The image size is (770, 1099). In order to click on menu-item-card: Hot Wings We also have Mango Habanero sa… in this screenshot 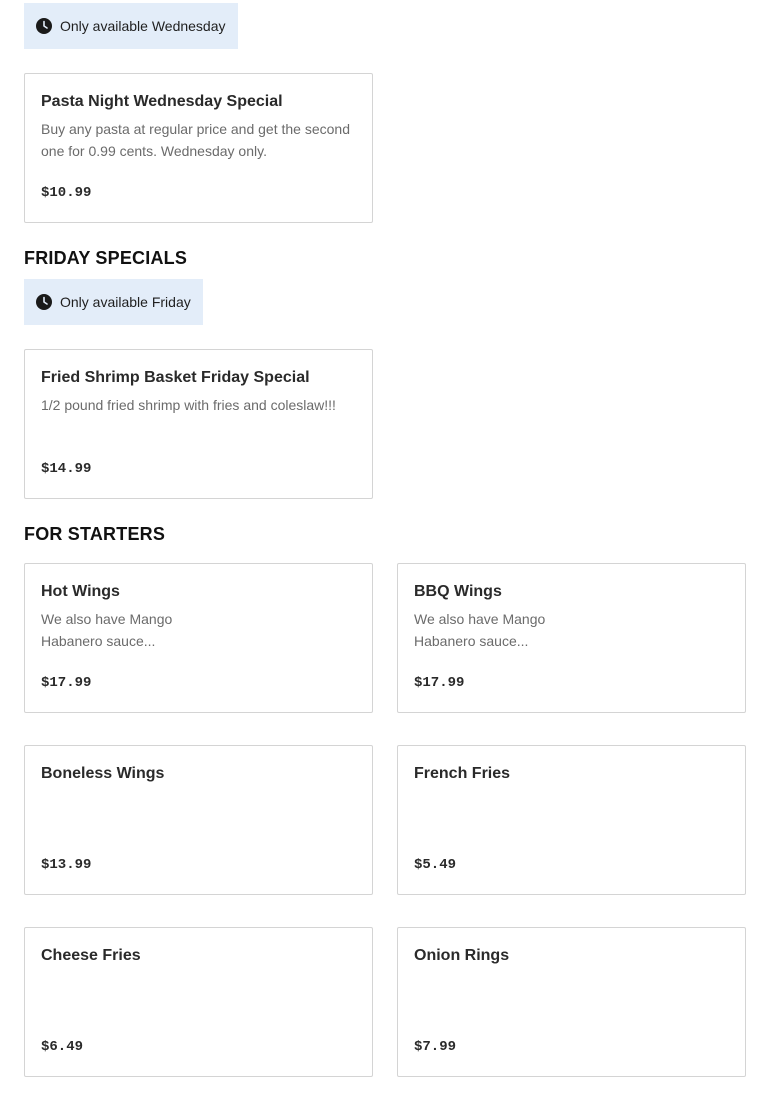, I will do `click(198, 638)`.